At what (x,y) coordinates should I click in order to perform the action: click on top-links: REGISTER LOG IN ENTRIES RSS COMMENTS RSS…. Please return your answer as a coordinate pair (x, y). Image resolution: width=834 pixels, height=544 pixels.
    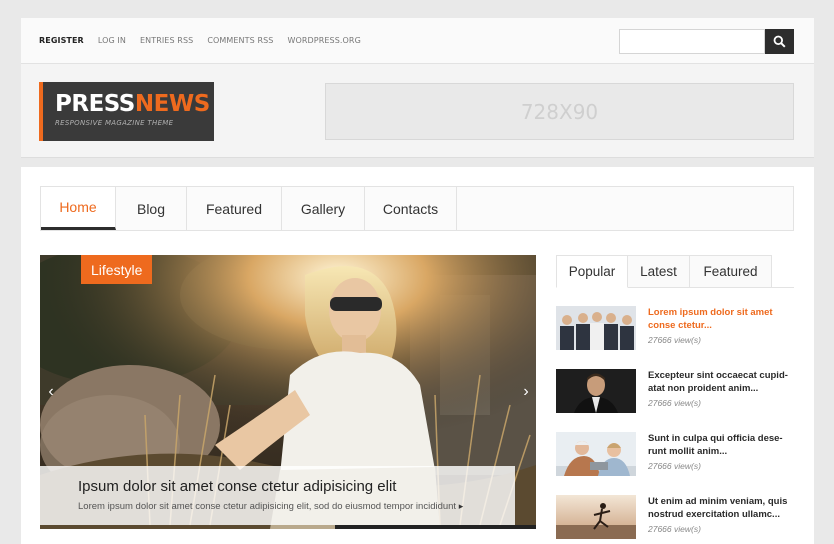
    Looking at the image, I should click on (200, 40).